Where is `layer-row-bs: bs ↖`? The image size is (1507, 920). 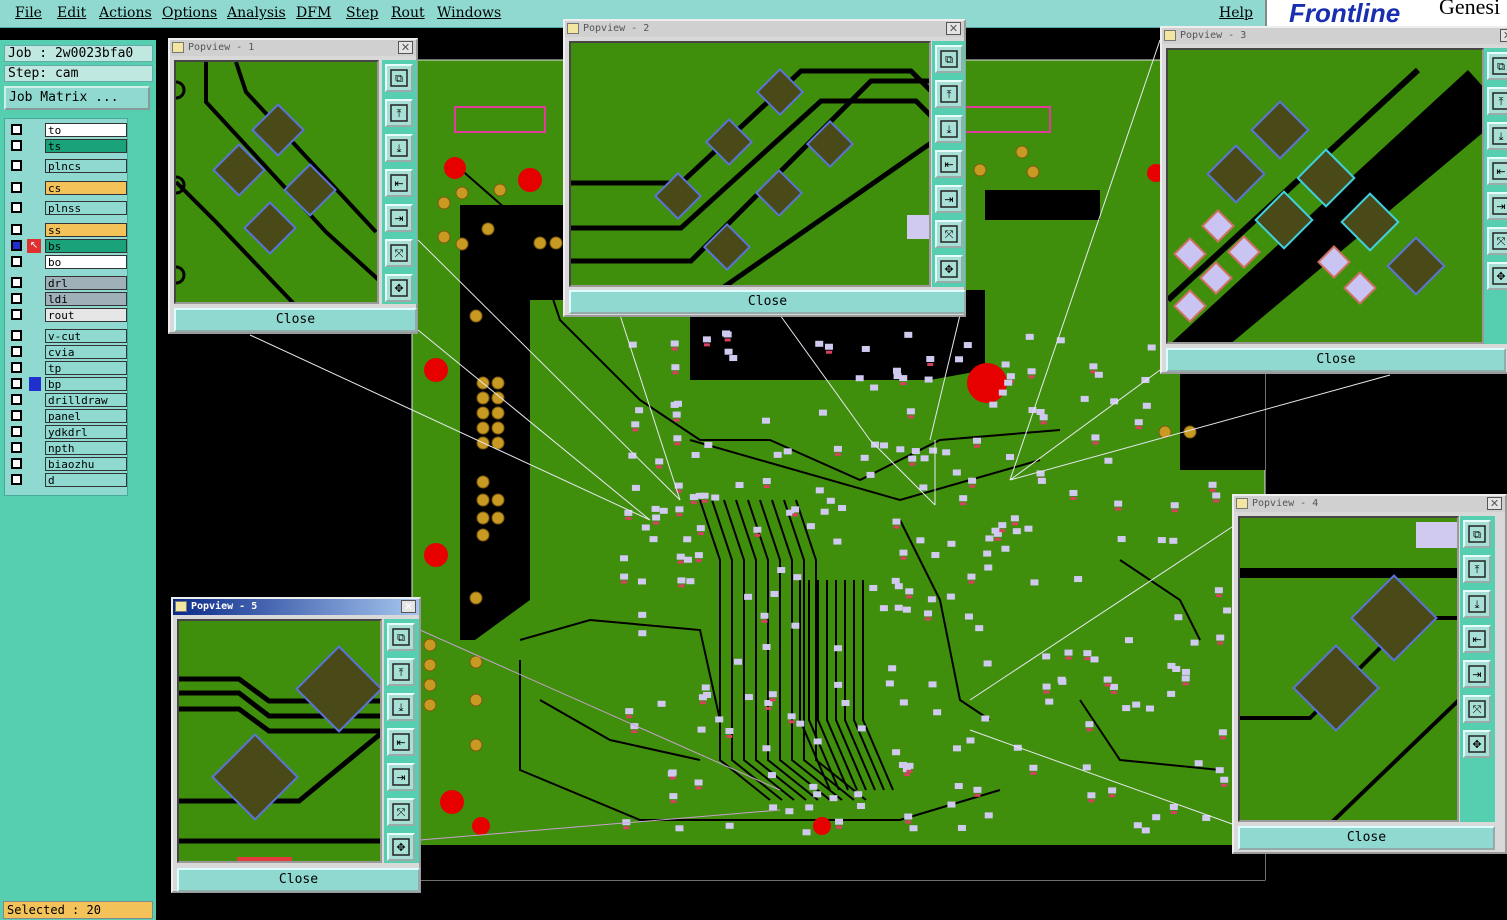 layer-row-bs: bs ↖ is located at coordinates (68, 246).